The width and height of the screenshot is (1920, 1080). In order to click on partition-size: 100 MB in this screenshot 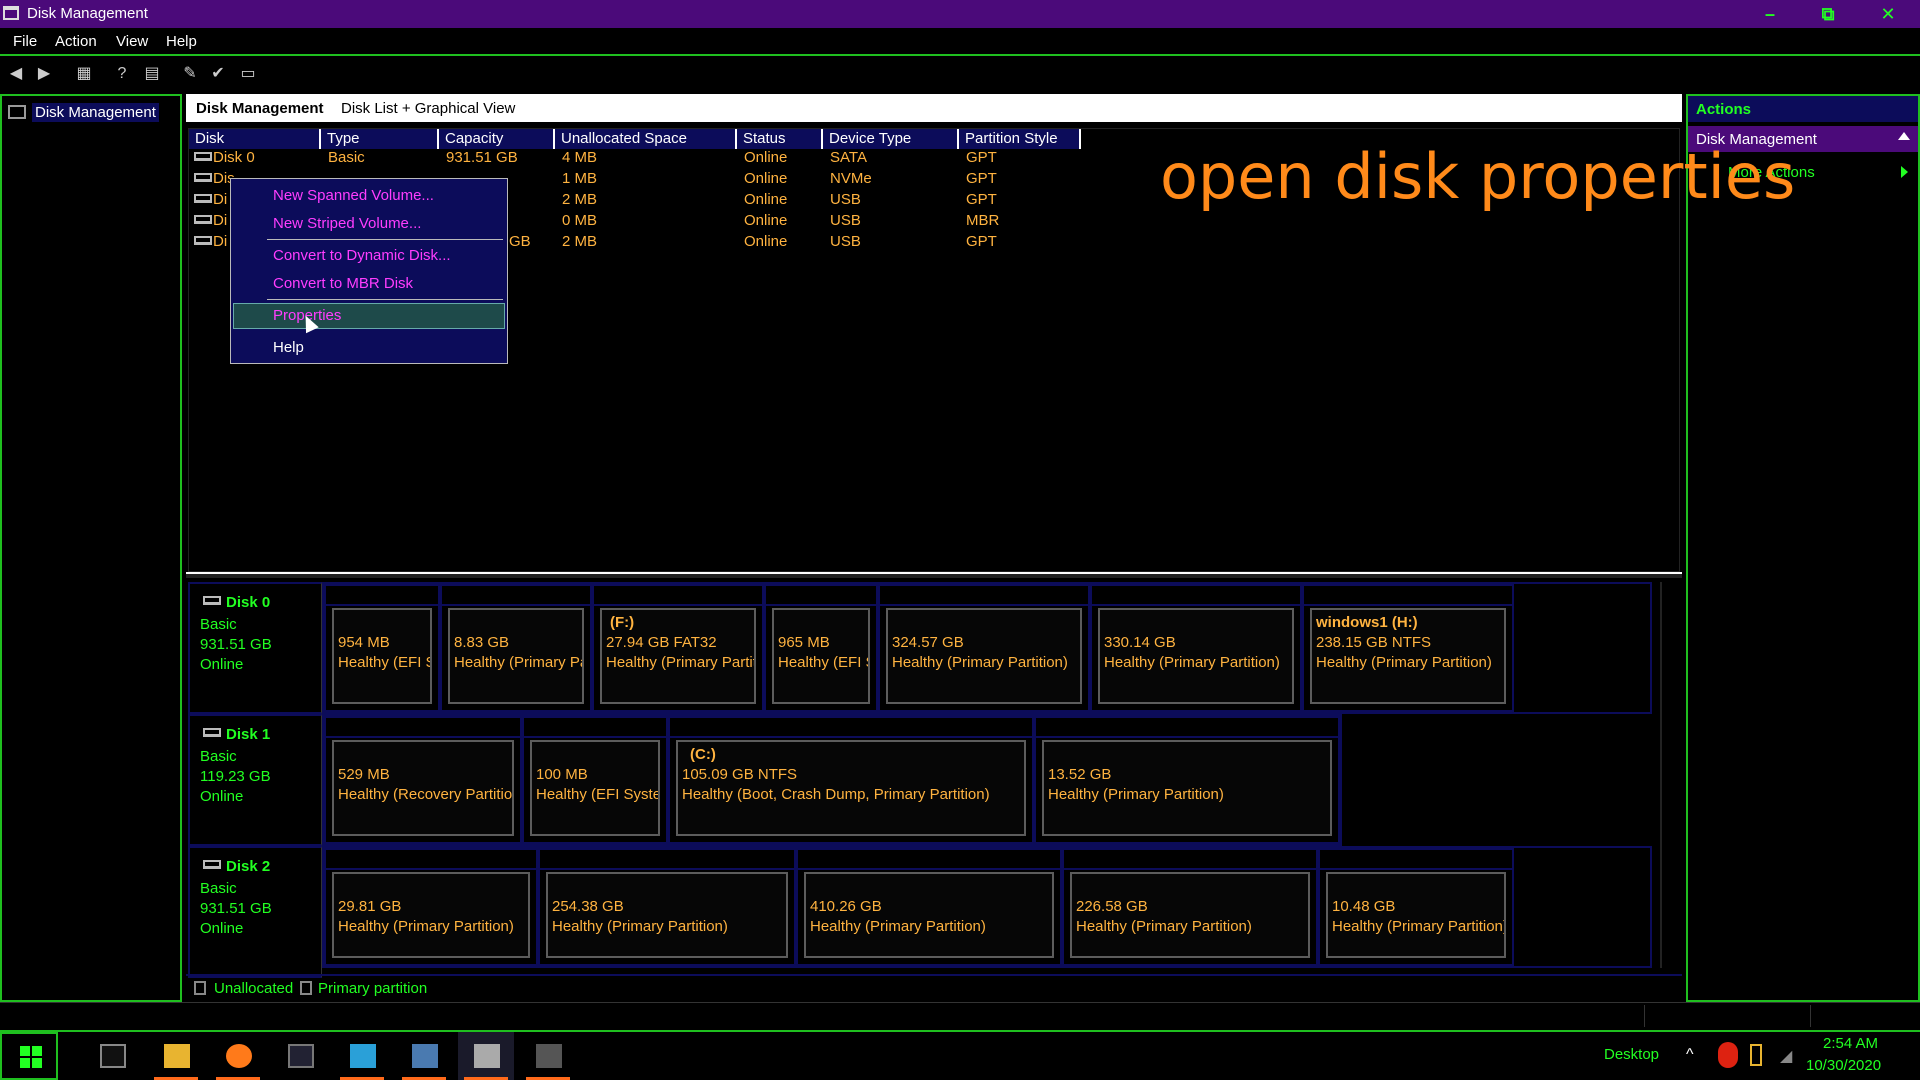, I will do `click(562, 774)`.